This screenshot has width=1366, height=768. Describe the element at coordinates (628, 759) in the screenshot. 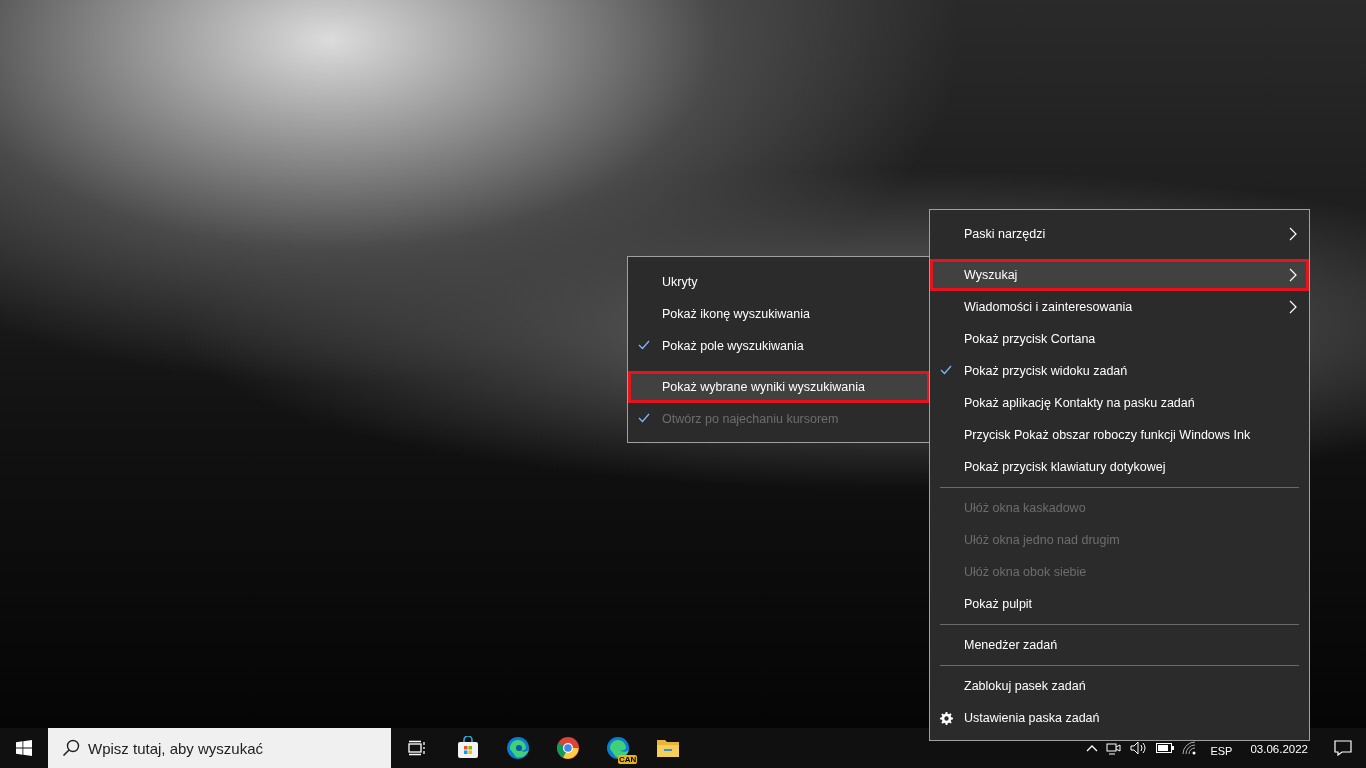

I see `app-badge: CAN` at that location.